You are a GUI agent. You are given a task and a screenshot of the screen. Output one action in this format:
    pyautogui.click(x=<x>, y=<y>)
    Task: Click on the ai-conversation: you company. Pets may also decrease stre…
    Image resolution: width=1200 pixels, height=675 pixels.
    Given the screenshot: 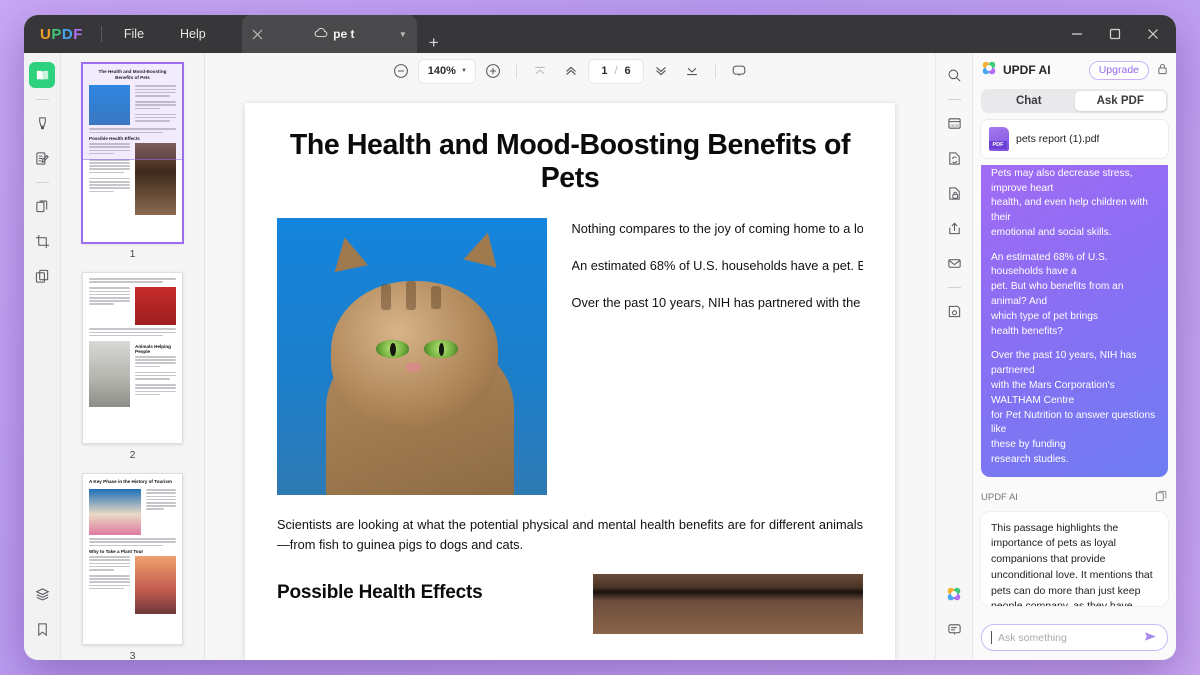 What is the action you would take?
    pyautogui.click(x=1074, y=391)
    